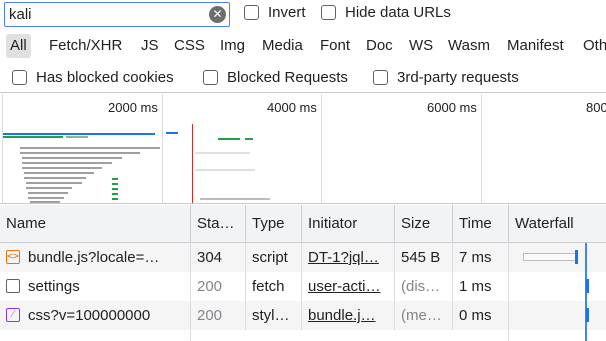  What do you see at coordinates (287, 12) in the screenshot?
I see `invert-label: Invert` at bounding box center [287, 12].